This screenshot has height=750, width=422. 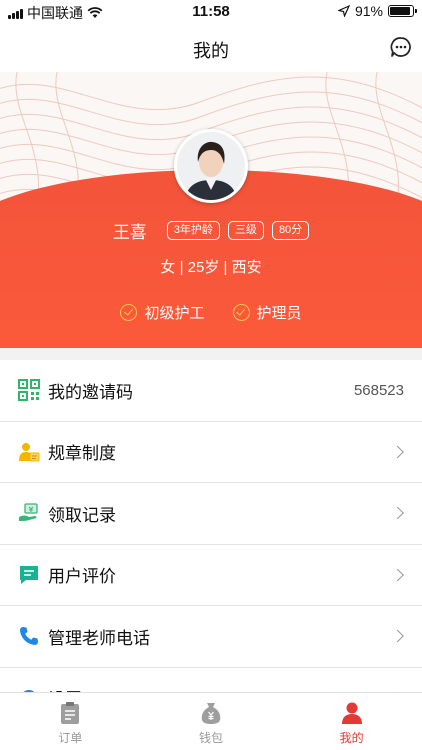 What do you see at coordinates (211, 391) in the screenshot?
I see `menu-item-invite-code: 我的邀请码 568523` at bounding box center [211, 391].